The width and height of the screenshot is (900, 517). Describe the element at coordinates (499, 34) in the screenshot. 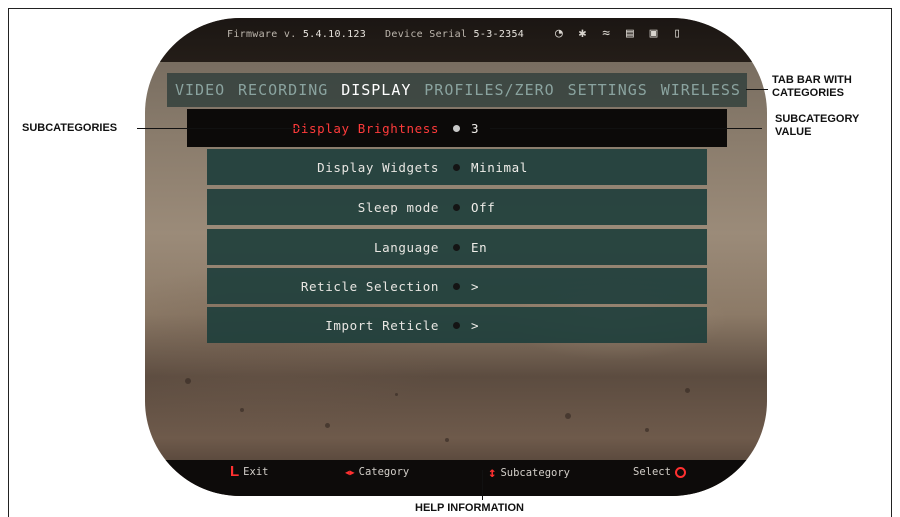

I see `serial-value: 5-3-2354` at that location.